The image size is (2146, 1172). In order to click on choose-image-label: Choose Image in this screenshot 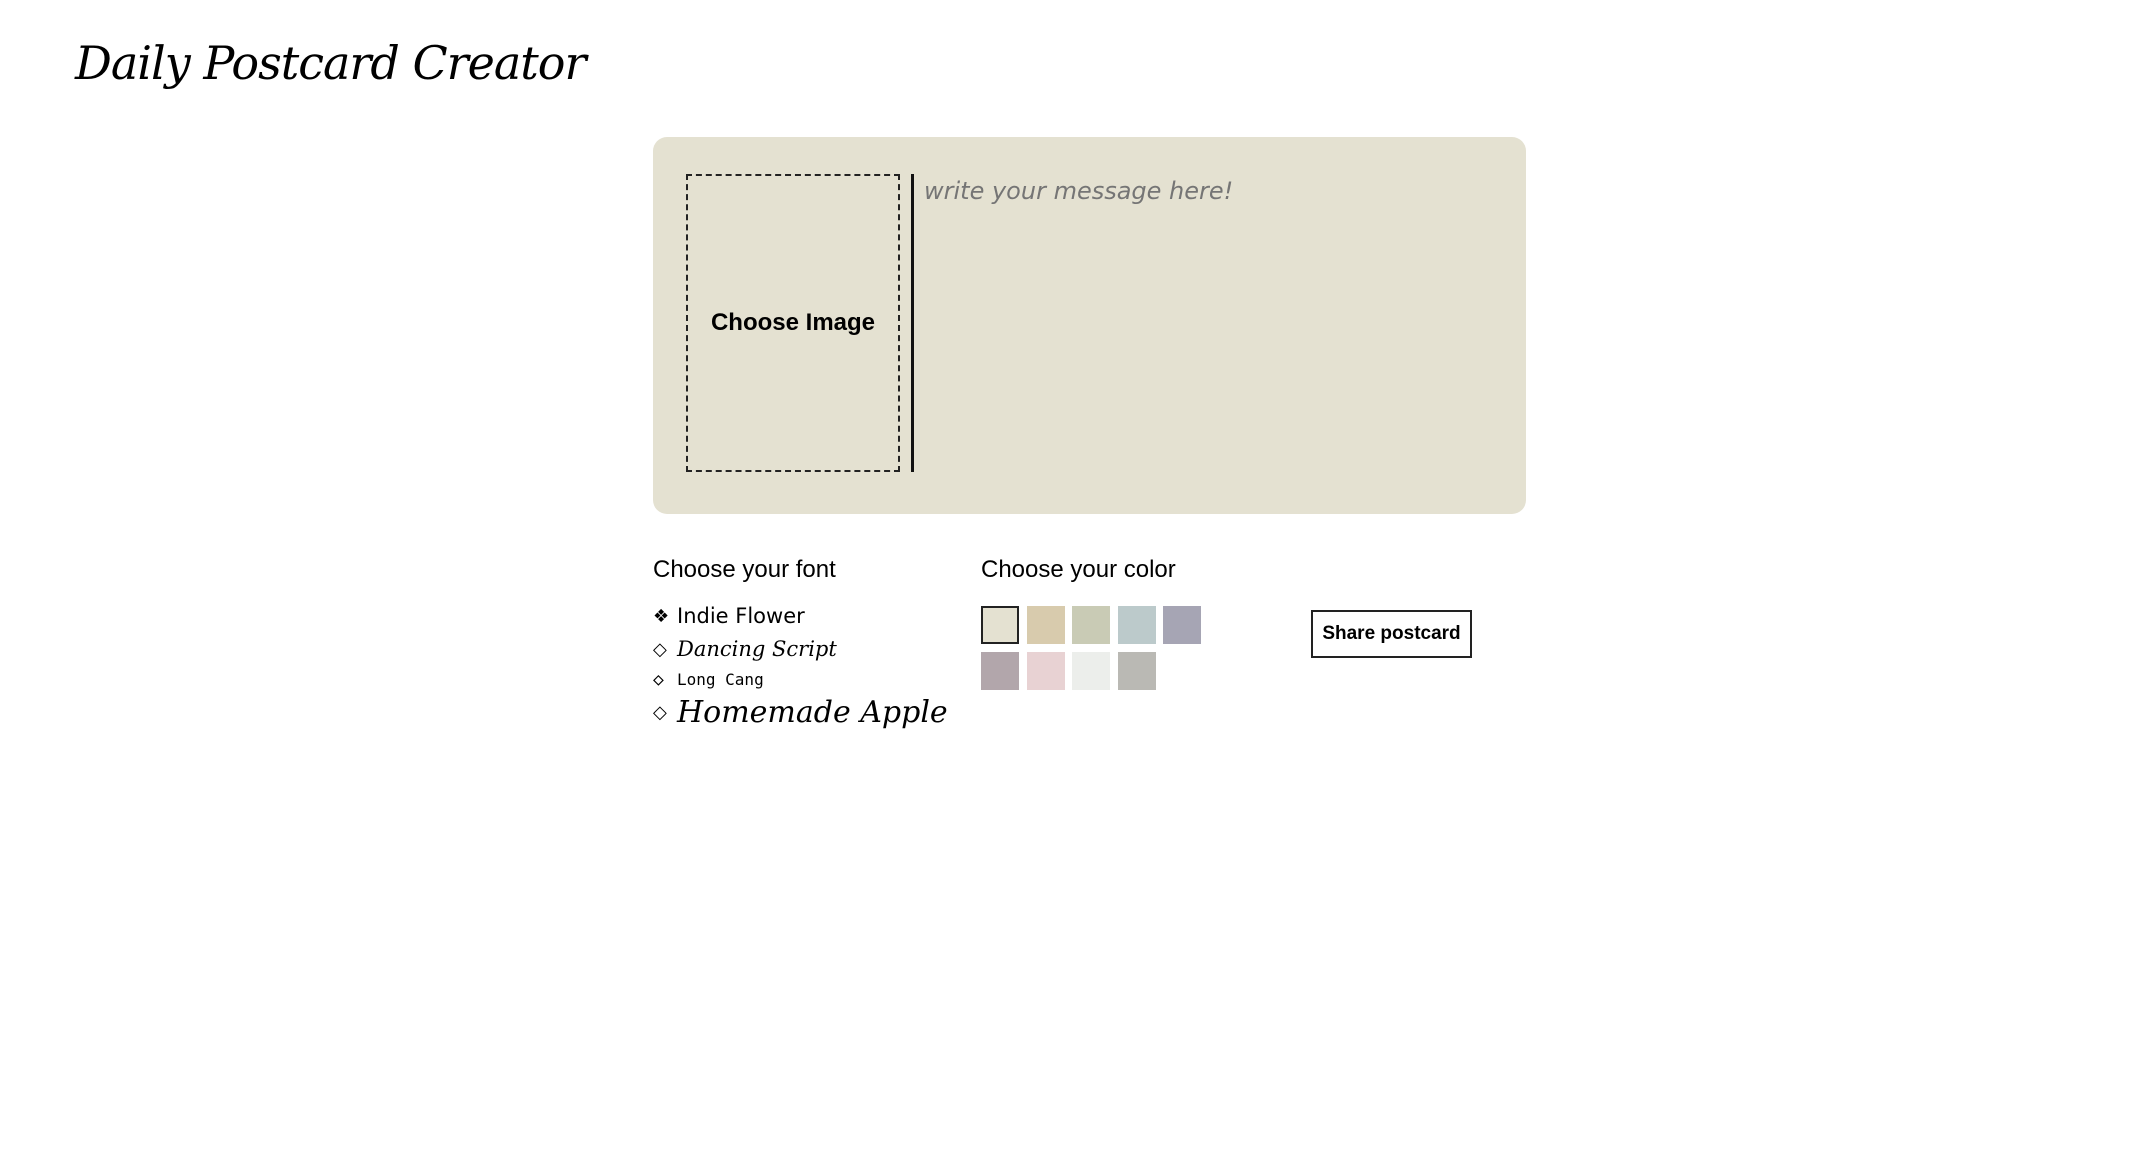, I will do `click(793, 322)`.